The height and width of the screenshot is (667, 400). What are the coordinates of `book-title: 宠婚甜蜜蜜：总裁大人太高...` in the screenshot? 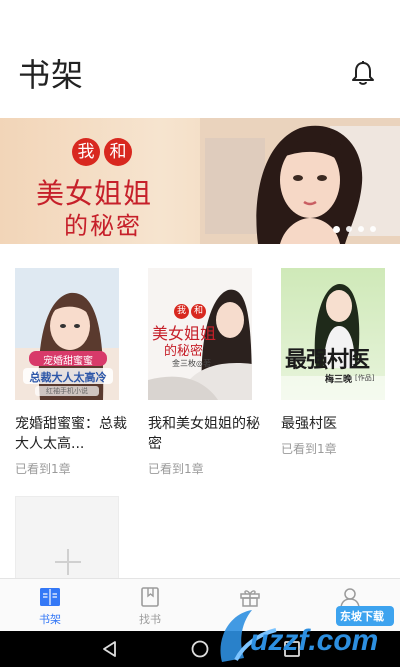 It's located at (75, 434).